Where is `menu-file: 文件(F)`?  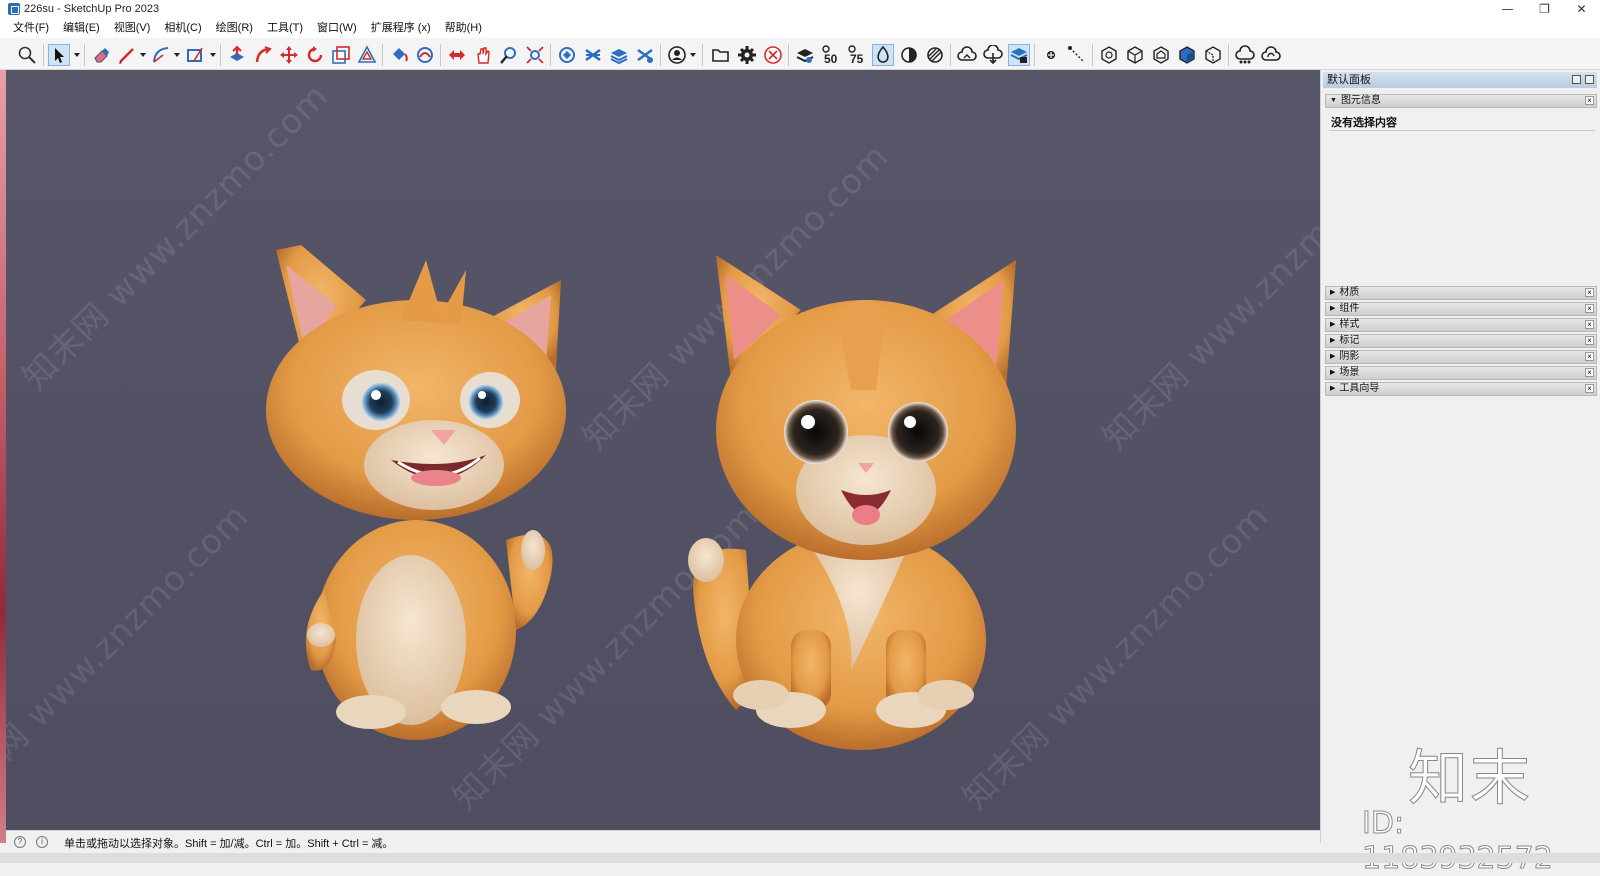
menu-file: 文件(F) is located at coordinates (31, 28).